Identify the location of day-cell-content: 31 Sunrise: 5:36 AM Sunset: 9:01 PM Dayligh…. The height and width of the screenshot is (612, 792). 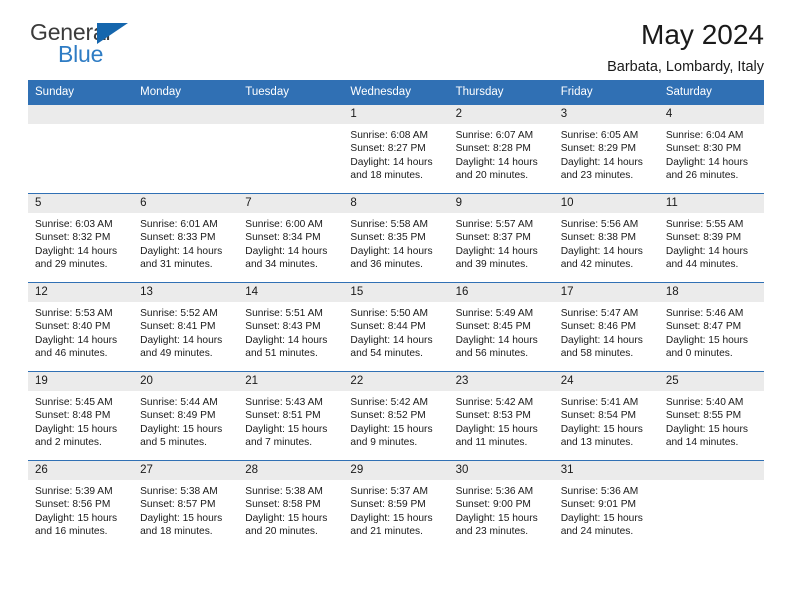
(606, 505).